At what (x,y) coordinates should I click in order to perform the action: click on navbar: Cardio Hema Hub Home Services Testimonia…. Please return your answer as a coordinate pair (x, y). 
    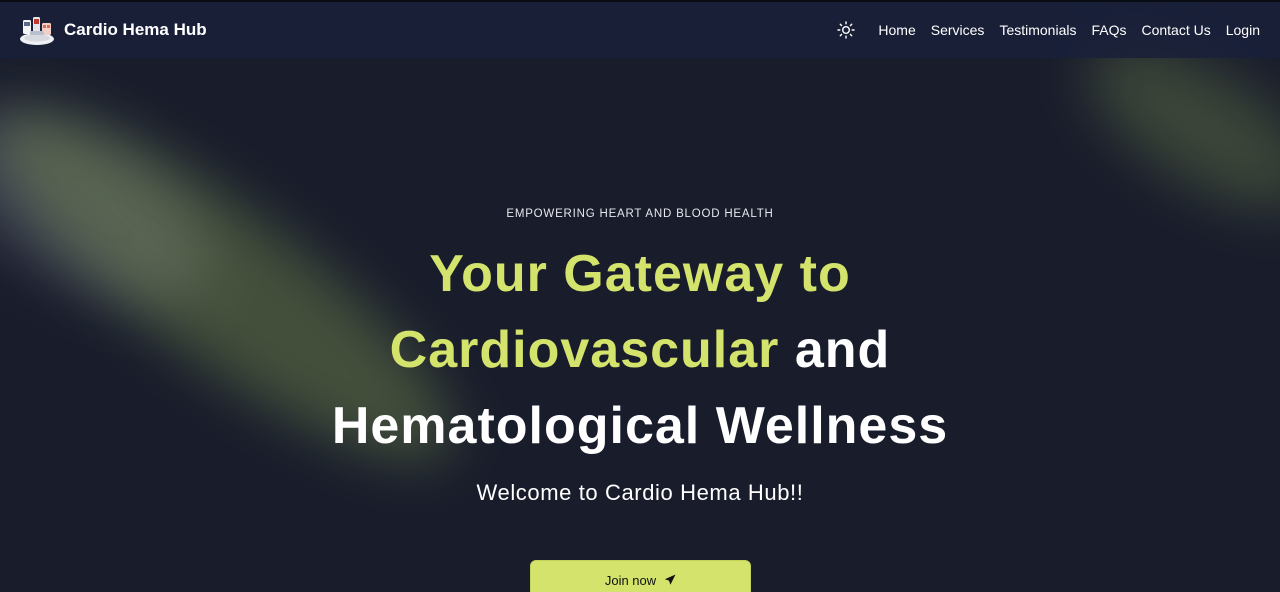
    Looking at the image, I should click on (640, 30).